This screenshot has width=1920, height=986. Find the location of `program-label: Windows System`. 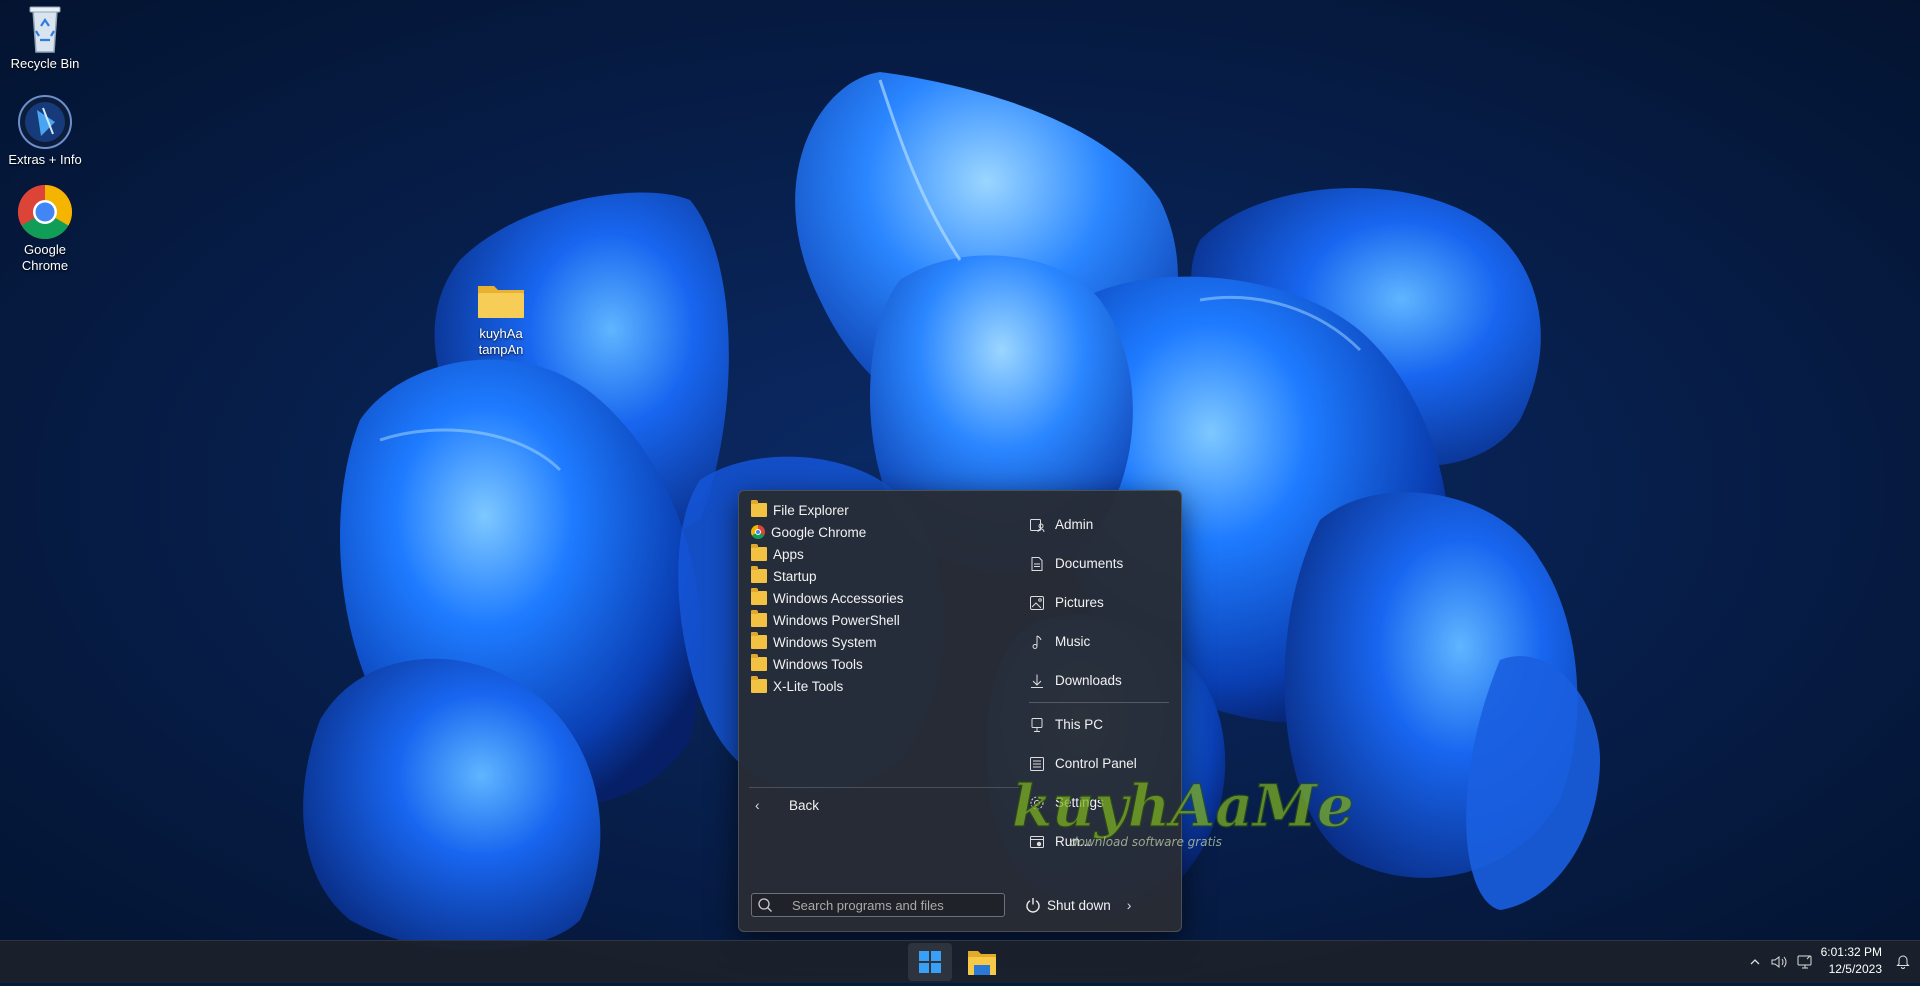

program-label: Windows System is located at coordinates (825, 642).